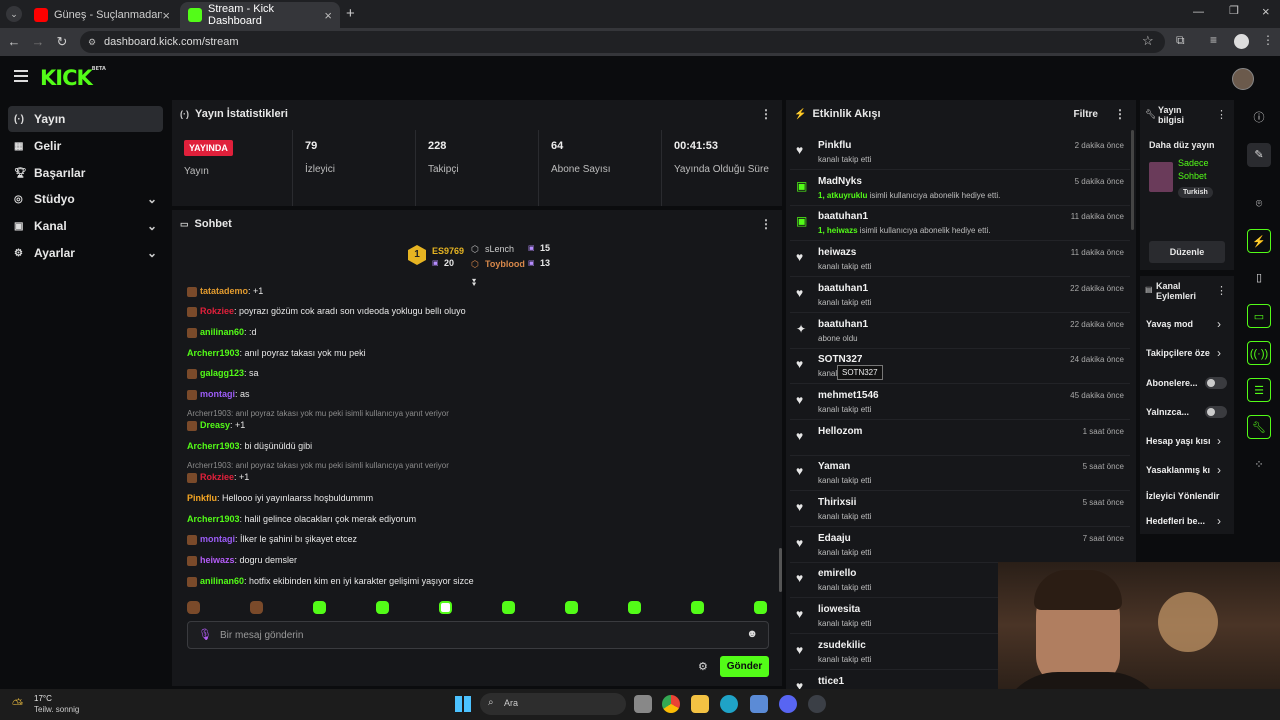 The width and height of the screenshot is (1280, 720). I want to click on activity-item: ♥ Pinkflu kanalı takip etti 2 dakika önce, so click(960, 152).